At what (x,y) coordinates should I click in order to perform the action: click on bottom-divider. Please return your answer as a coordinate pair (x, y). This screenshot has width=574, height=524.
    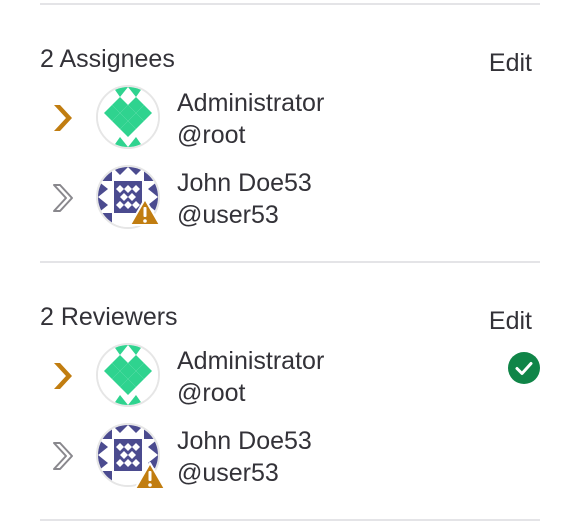
    Looking at the image, I should click on (290, 520).